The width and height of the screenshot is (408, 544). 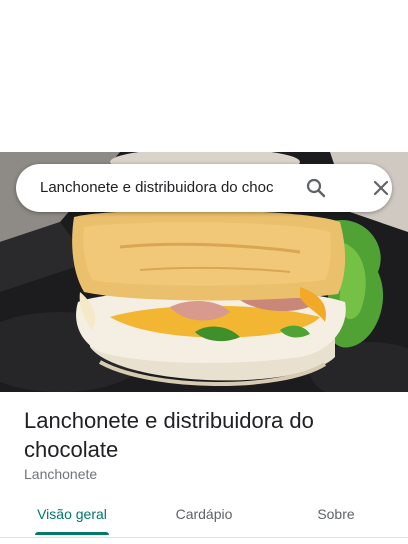 I want to click on close-icon, so click(x=381, y=188).